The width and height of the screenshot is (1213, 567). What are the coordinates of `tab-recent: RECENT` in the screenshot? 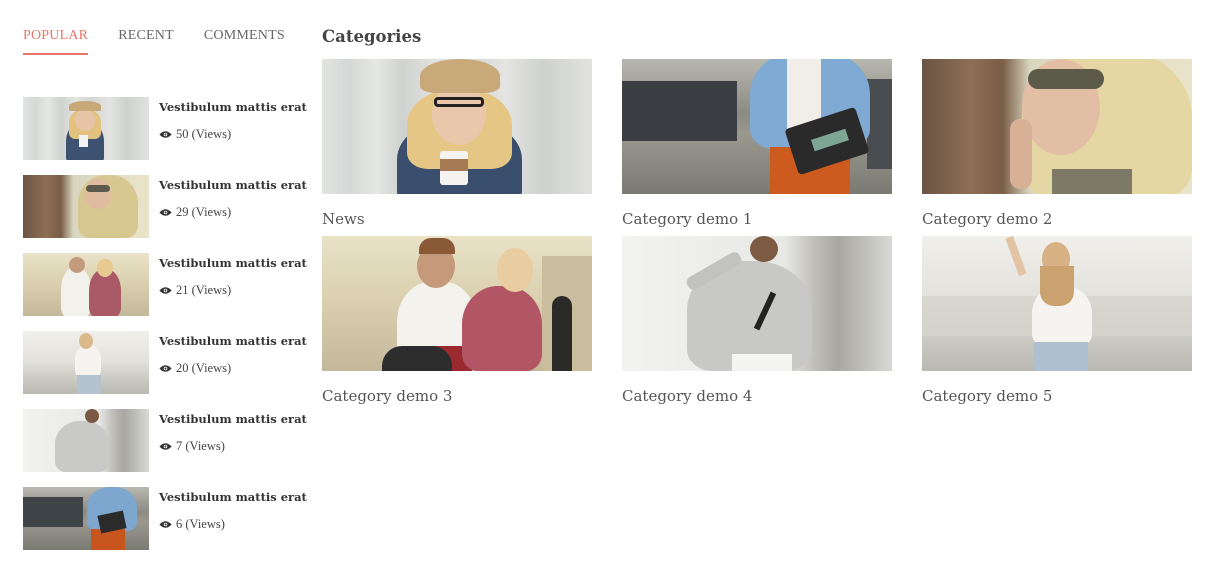 It's located at (146, 41).